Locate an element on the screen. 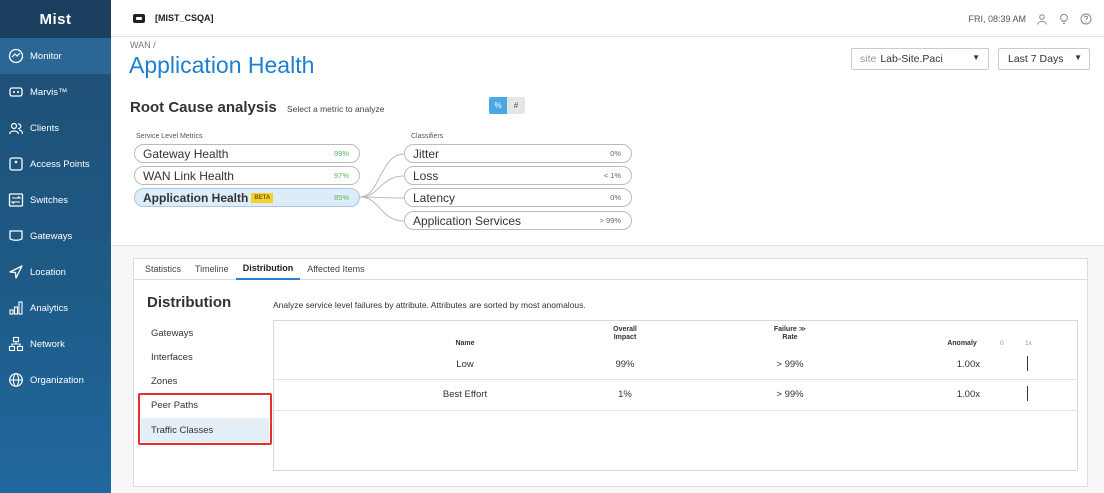  classifiers-label: Classifiers is located at coordinates (427, 136).